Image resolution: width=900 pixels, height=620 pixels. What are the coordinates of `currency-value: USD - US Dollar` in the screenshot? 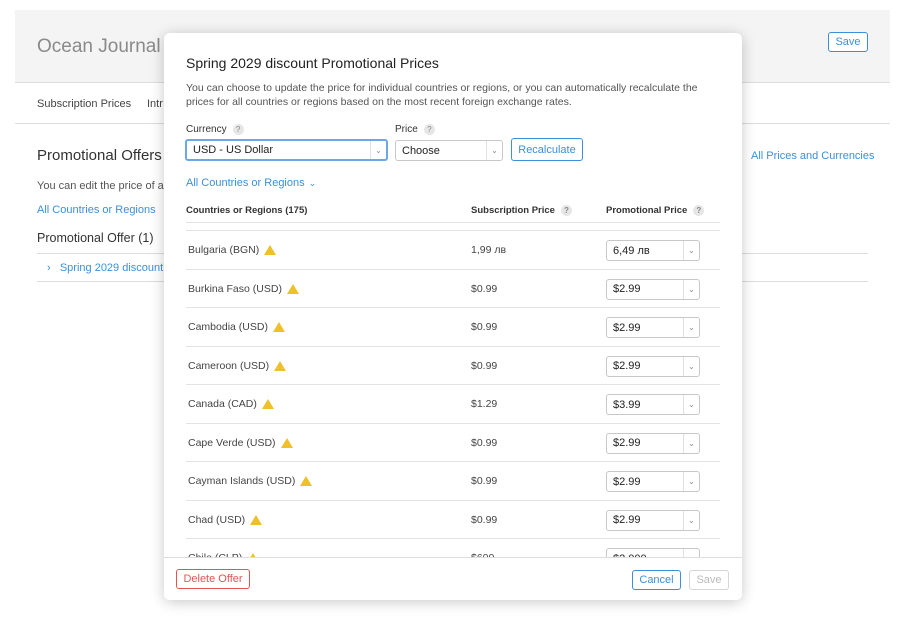 It's located at (233, 150).